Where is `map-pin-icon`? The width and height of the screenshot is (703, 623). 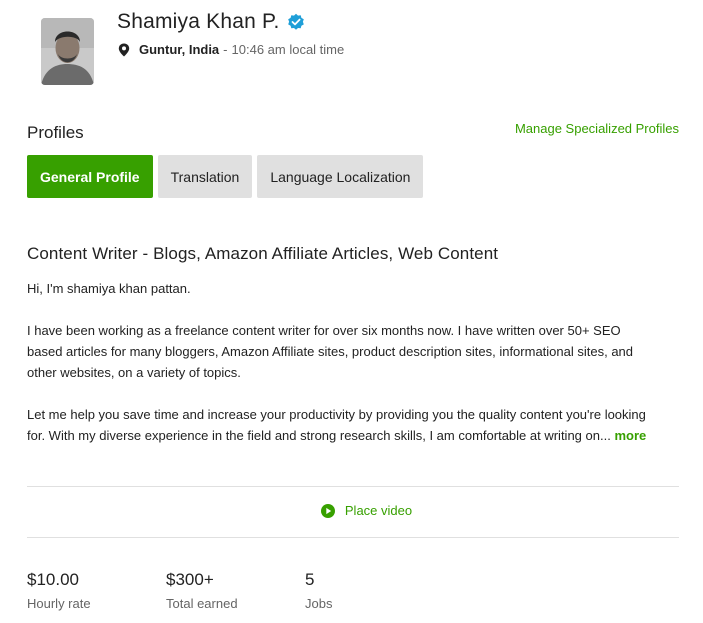
map-pin-icon is located at coordinates (124, 50).